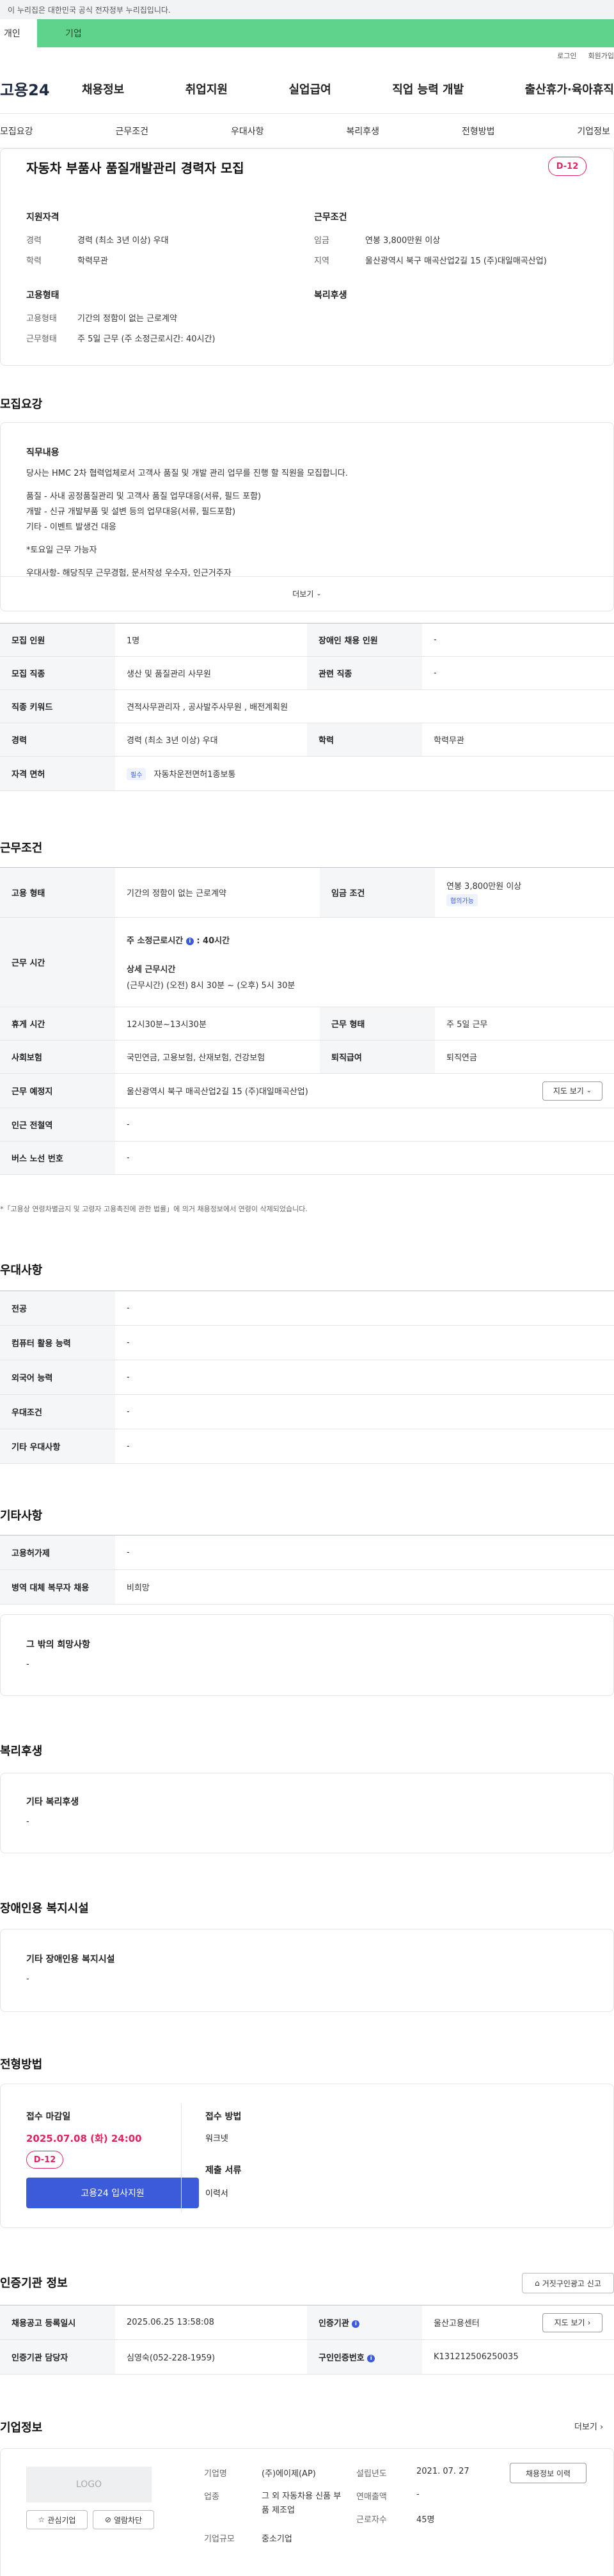  I want to click on table-header: 인증기관 i, so click(364, 2322).